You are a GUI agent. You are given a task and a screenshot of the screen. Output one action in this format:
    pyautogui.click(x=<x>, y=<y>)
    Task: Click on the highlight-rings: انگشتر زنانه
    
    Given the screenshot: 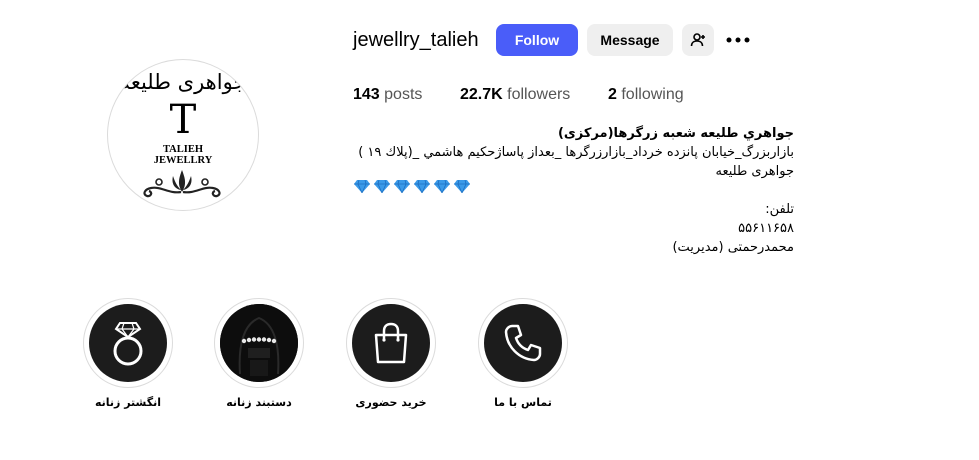 What is the action you would take?
    pyautogui.click(x=128, y=353)
    